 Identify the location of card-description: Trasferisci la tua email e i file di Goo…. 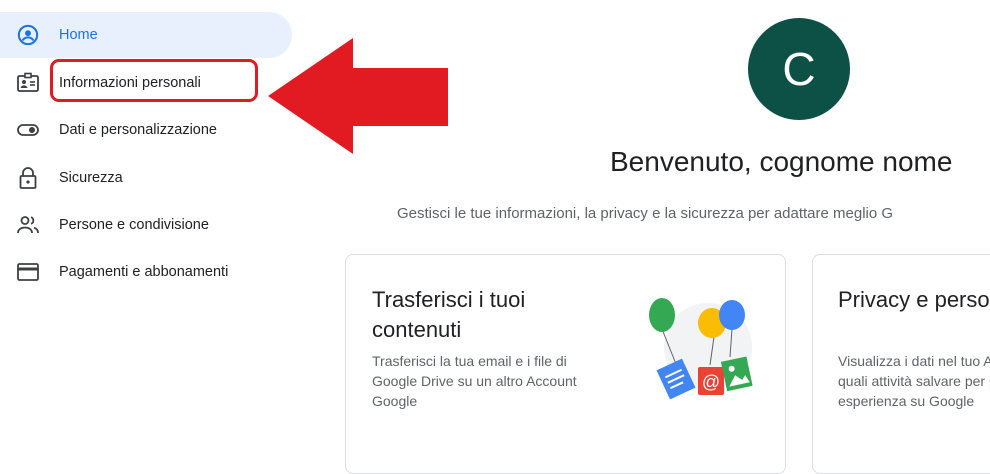
(474, 381).